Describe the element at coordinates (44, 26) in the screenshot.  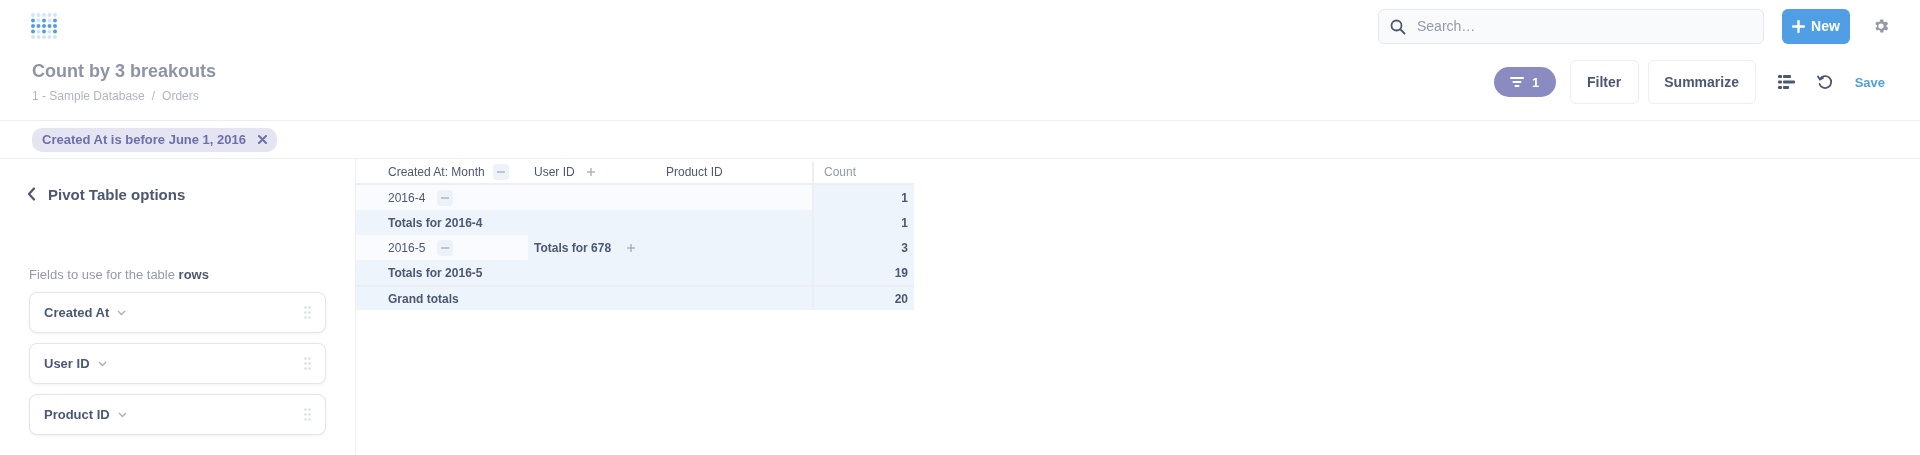
I see `logo-icon` at that location.